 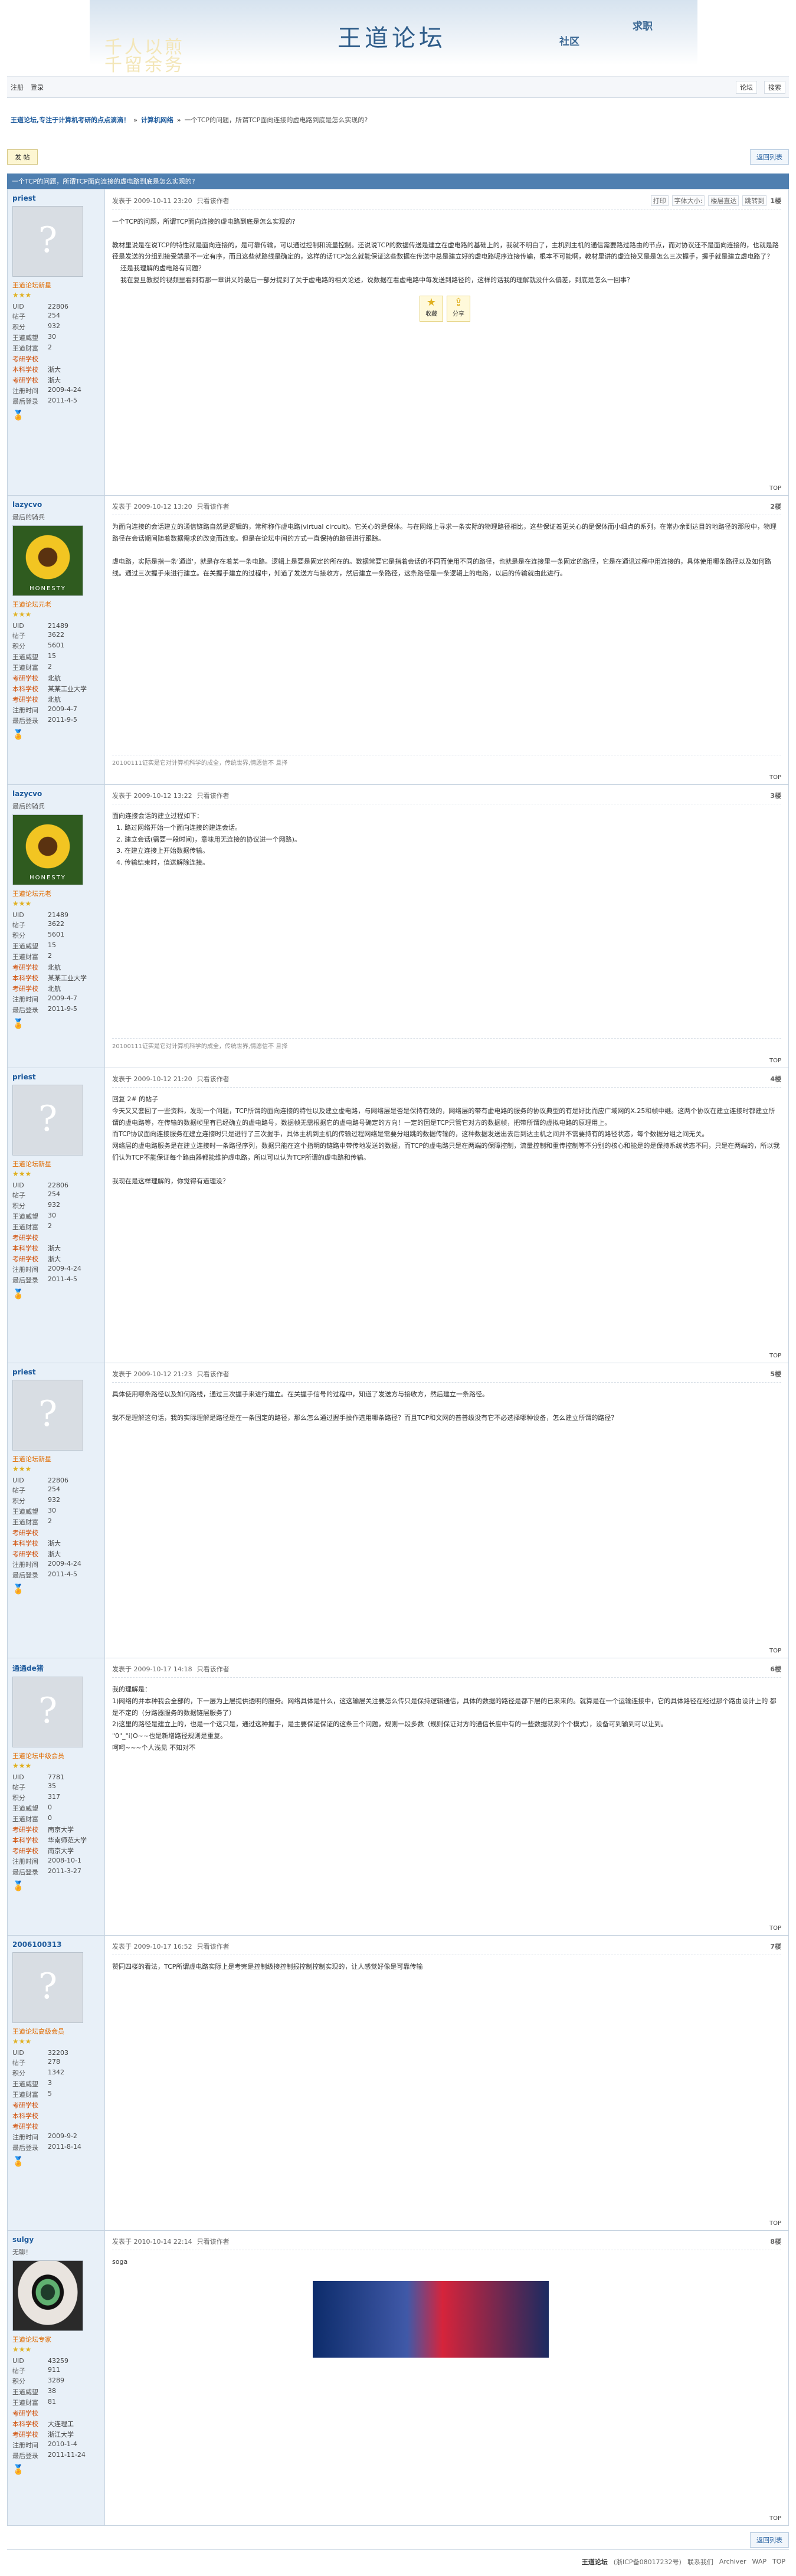 I want to click on stat-label: 王道财富, so click(x=25, y=1522).